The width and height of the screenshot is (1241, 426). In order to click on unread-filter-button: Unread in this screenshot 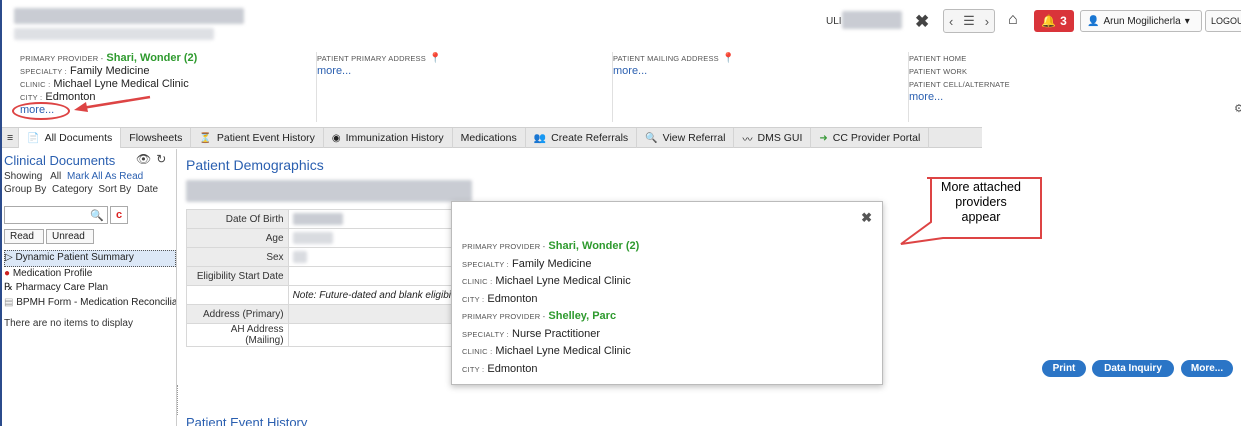, I will do `click(70, 236)`.